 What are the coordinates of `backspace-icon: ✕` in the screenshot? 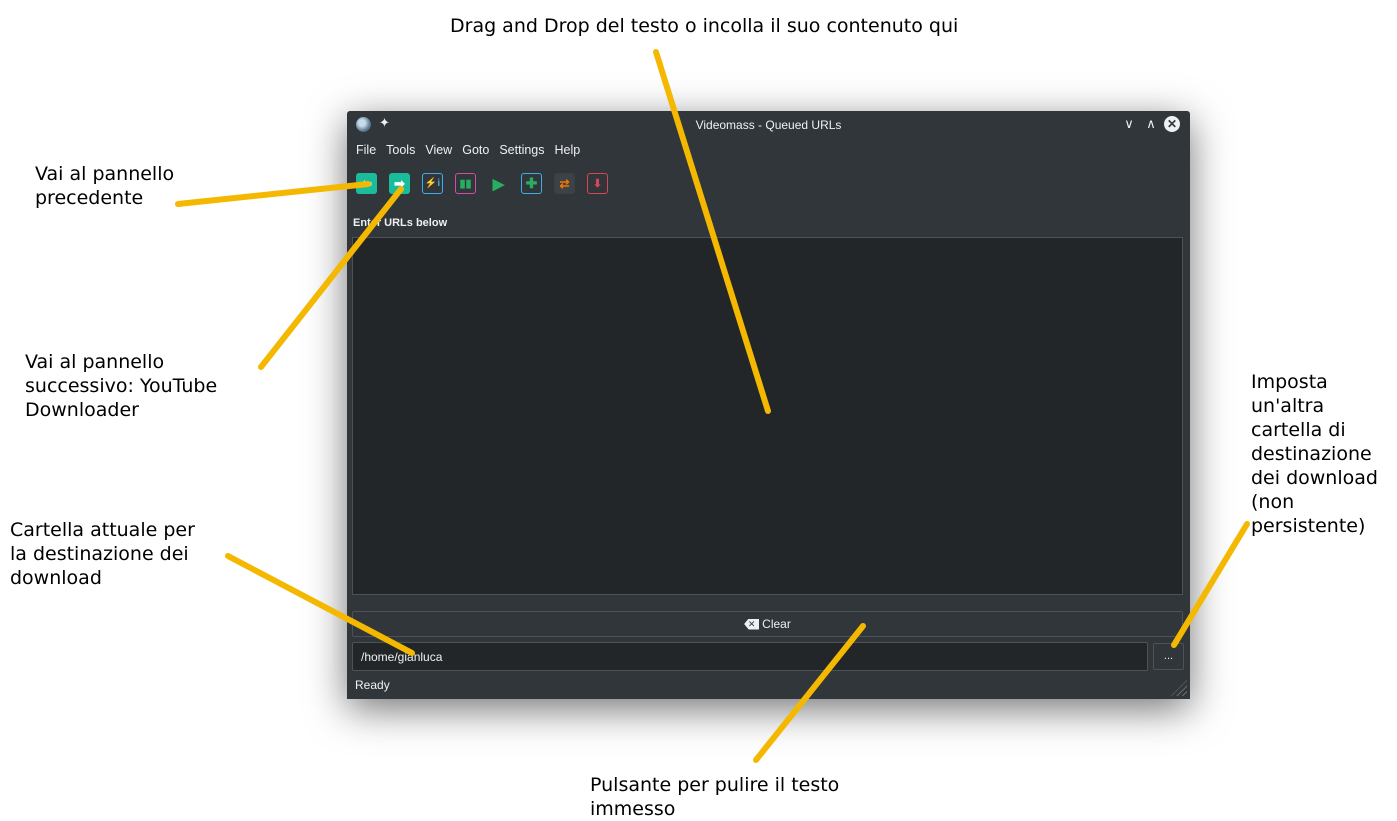 It's located at (752, 624).